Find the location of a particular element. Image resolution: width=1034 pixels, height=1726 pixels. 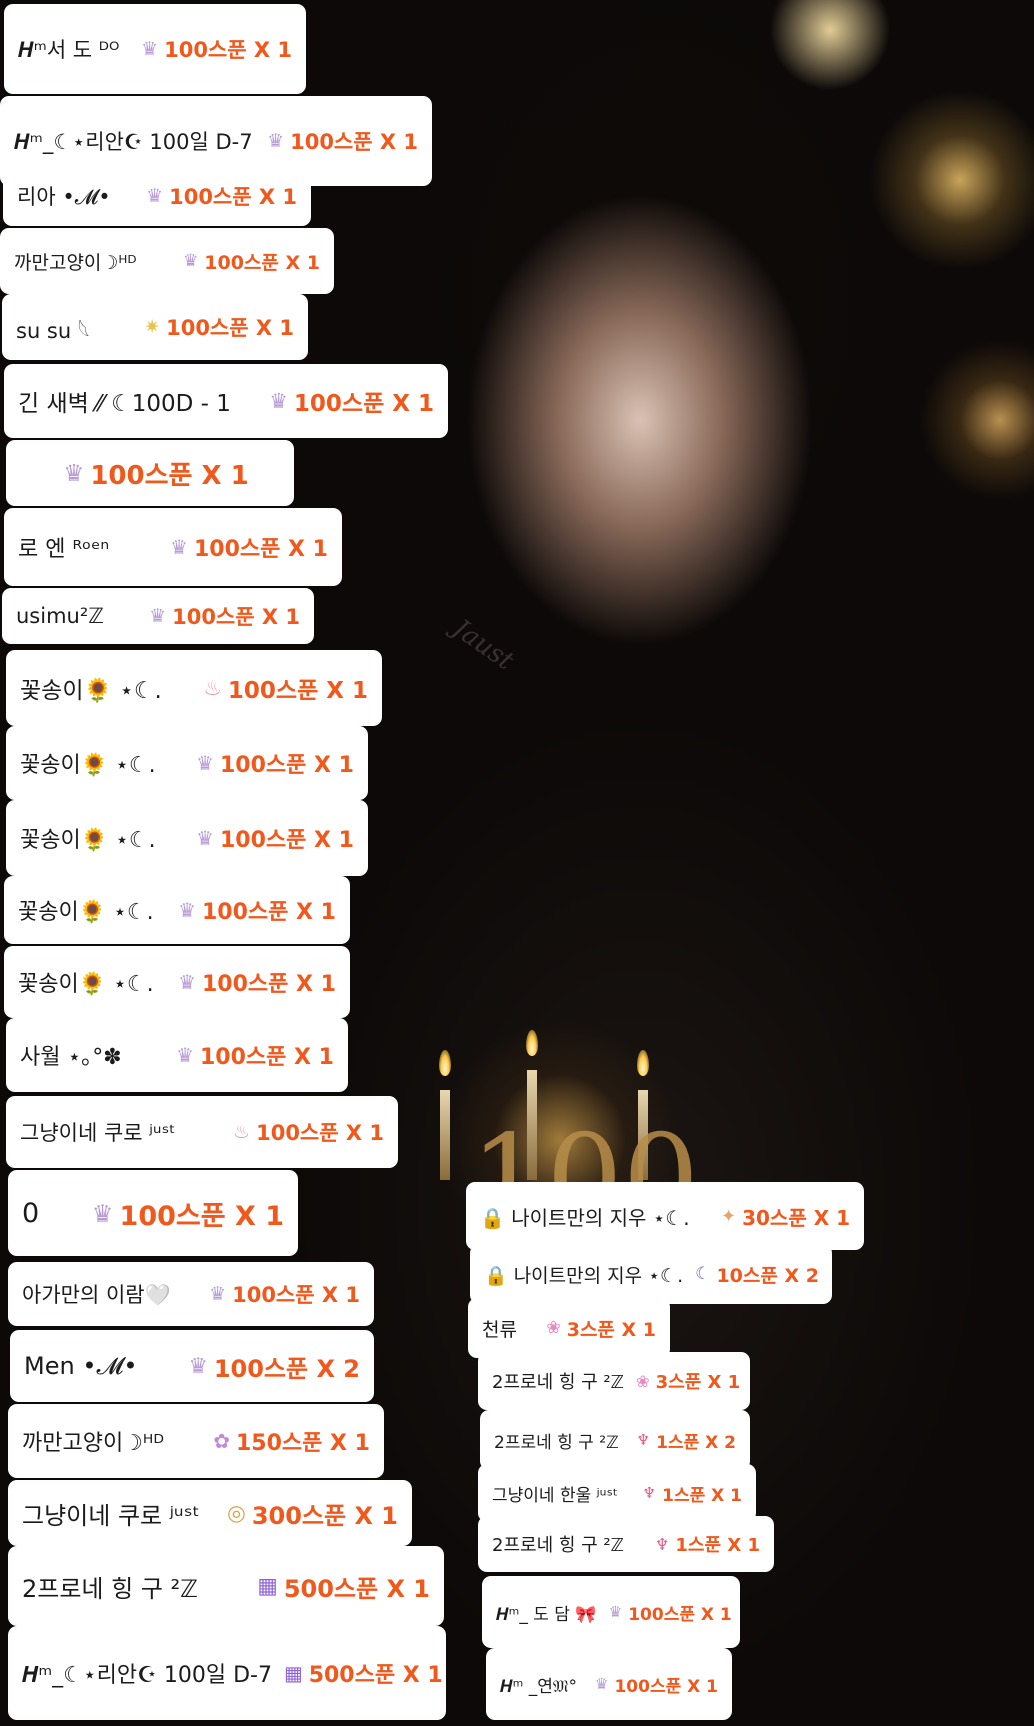

gift-message-card: 𝑯ᵐ _연𝔐° ♛ 100스푼 X 1 is located at coordinates (609, 1684).